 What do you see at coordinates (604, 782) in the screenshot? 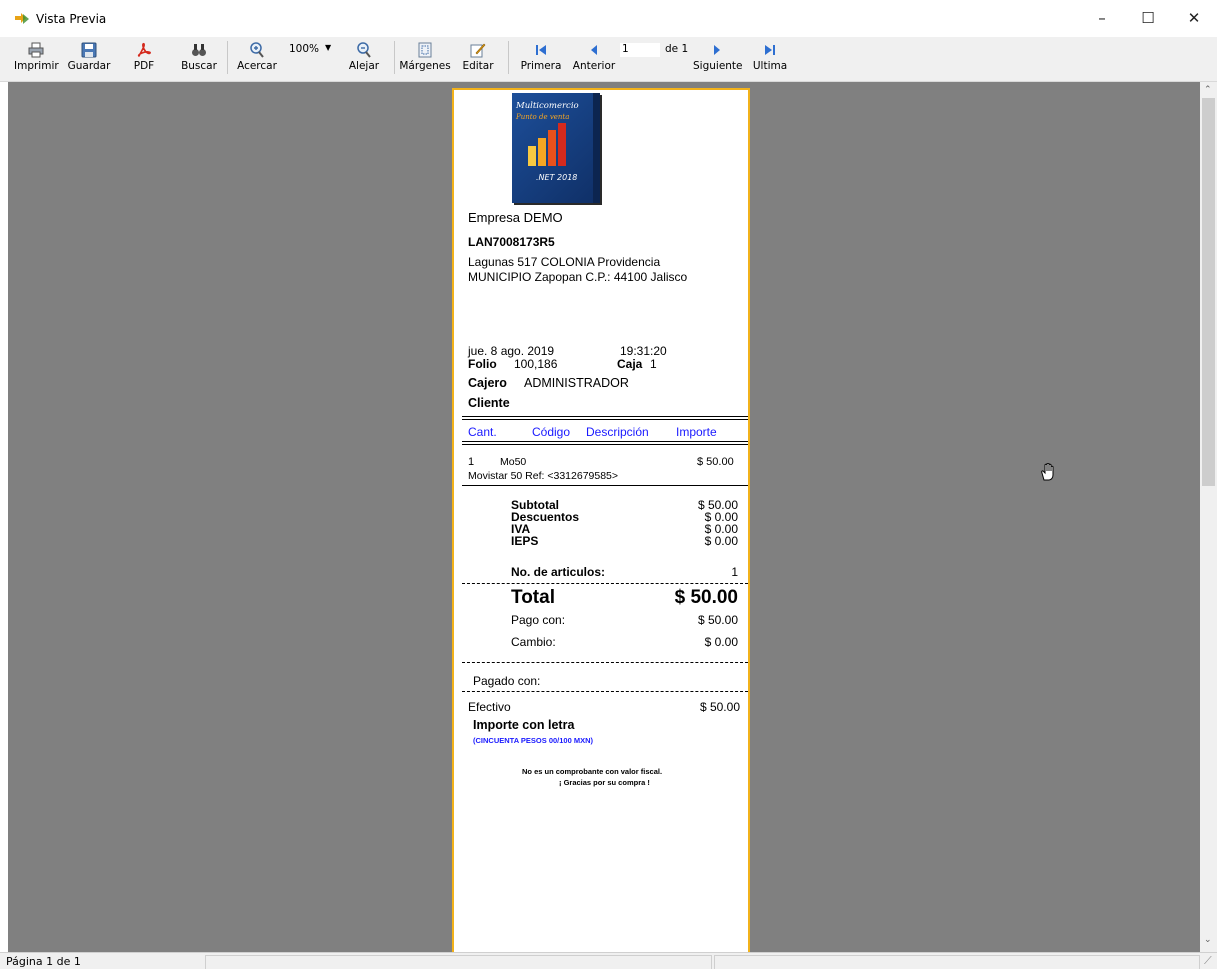
I see `footer-thanks: ¡ Gracias por su compra !` at bounding box center [604, 782].